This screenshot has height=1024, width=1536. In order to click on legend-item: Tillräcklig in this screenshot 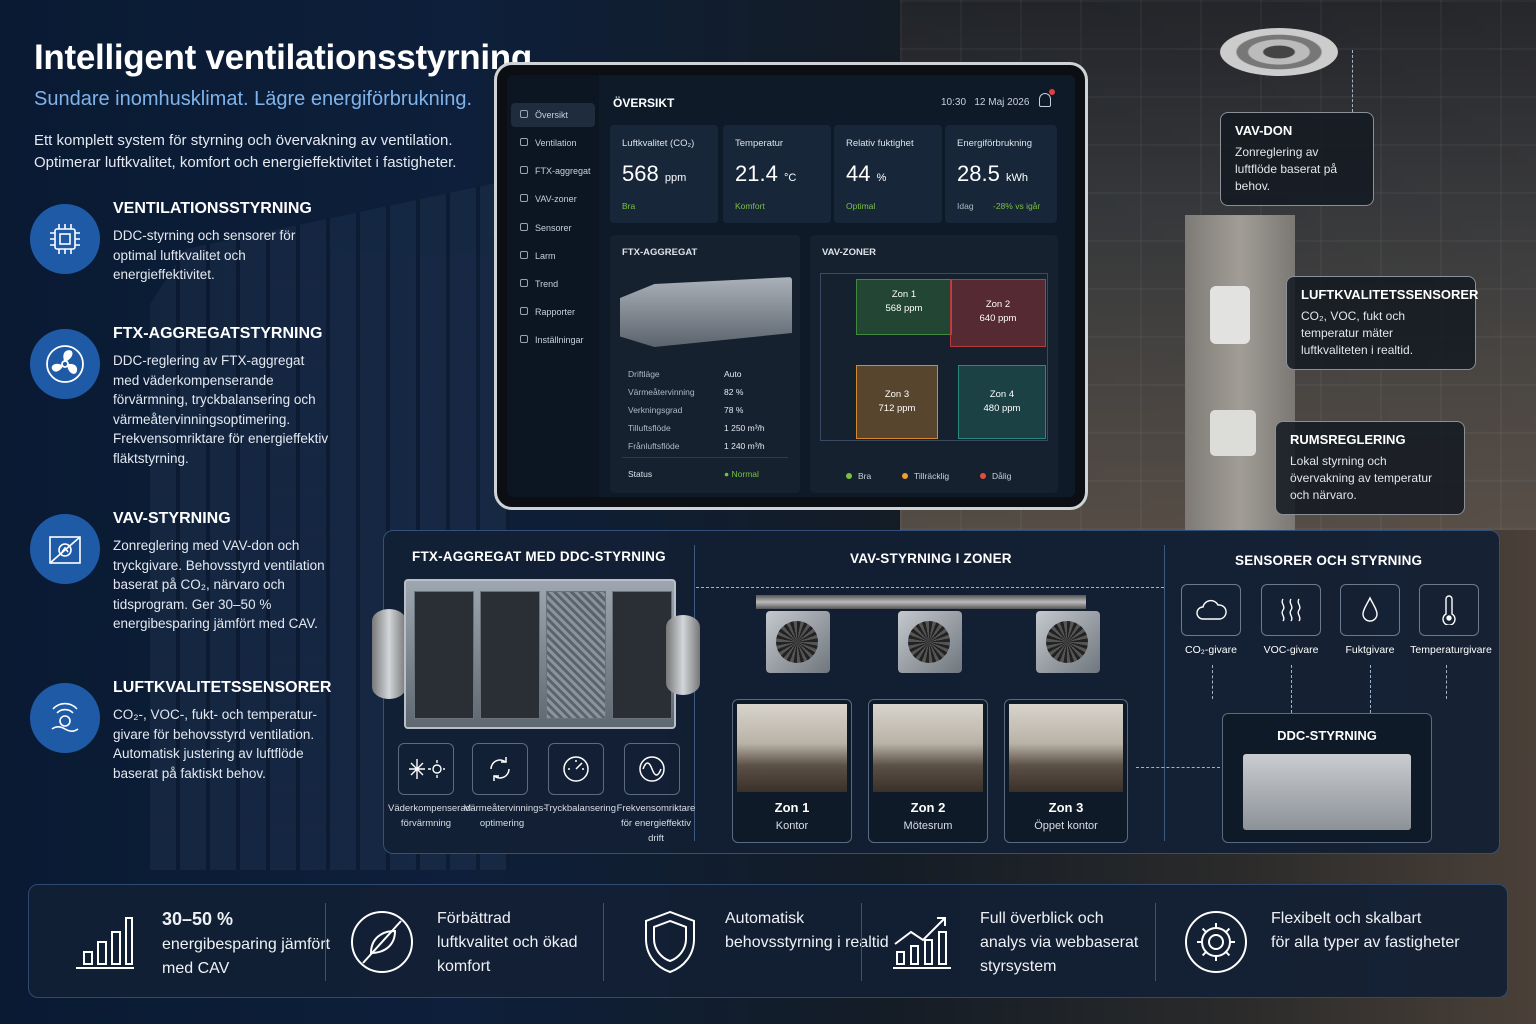, I will do `click(925, 476)`.